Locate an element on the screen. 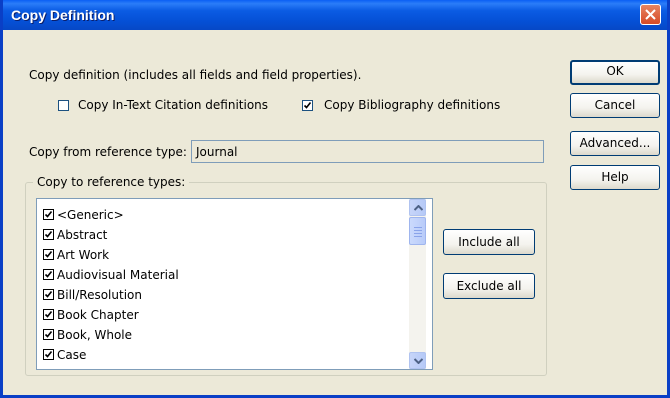 The width and height of the screenshot is (670, 398). list-item-label: Book Chapter is located at coordinates (98, 315).